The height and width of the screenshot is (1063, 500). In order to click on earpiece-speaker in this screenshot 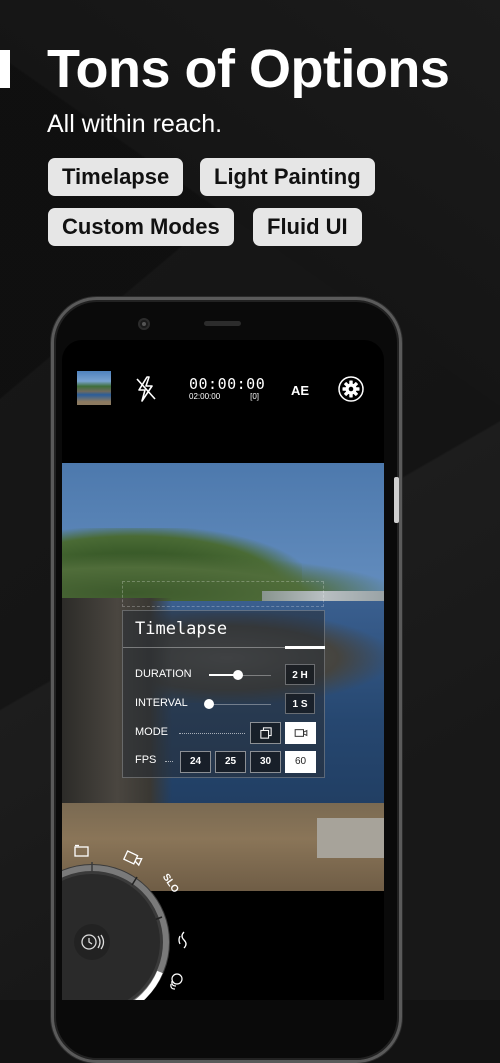, I will do `click(222, 323)`.